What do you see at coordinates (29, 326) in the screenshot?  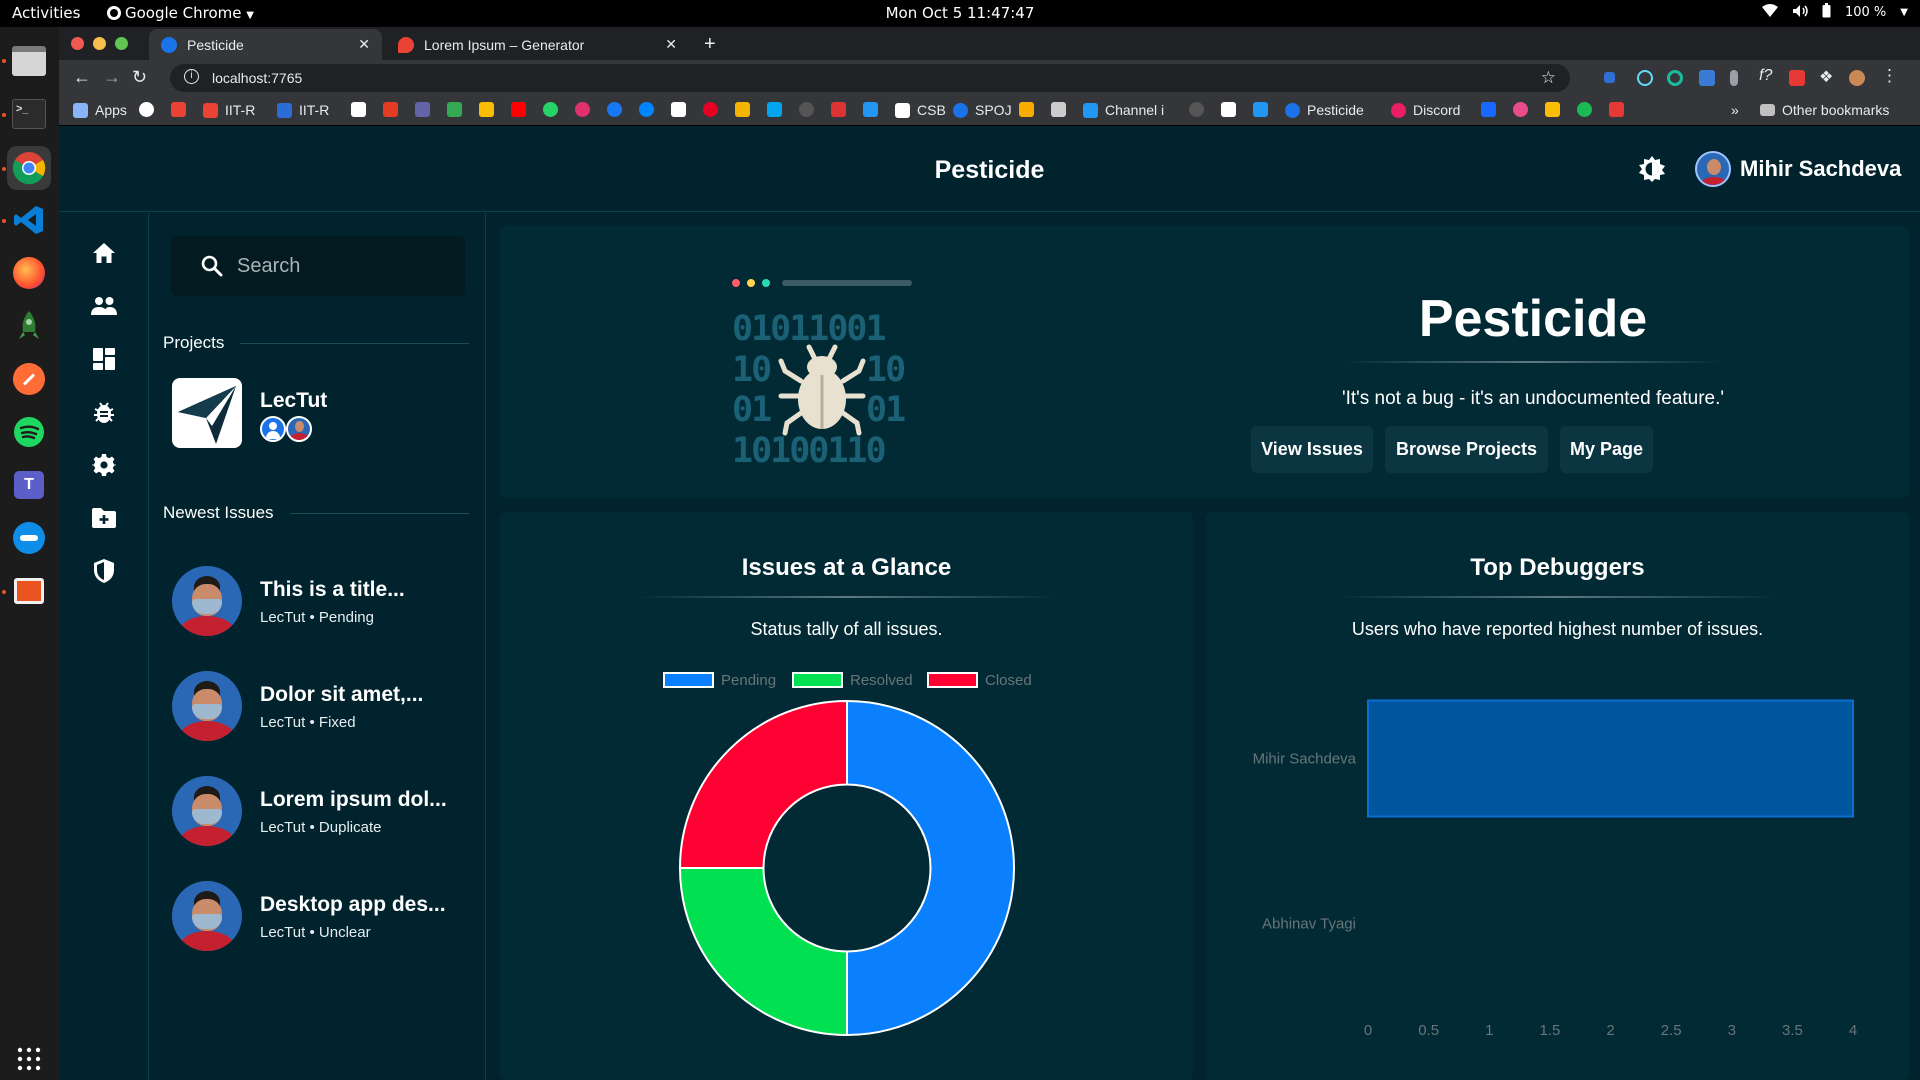 I see `rocket-dock-icon` at bounding box center [29, 326].